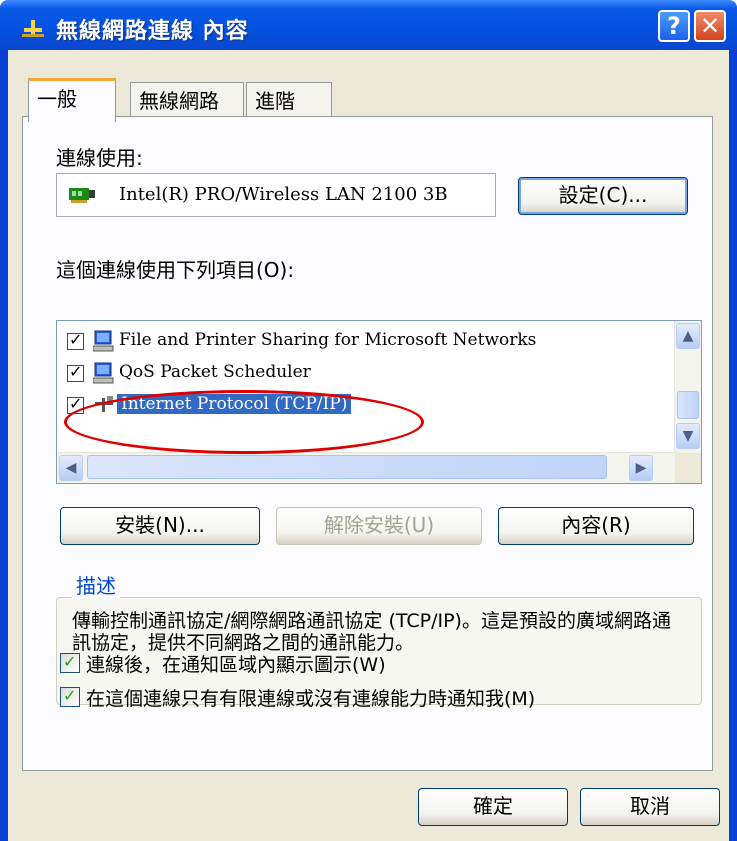 The image size is (737, 841). What do you see at coordinates (688, 468) in the screenshot?
I see `scrollbar-corner` at bounding box center [688, 468].